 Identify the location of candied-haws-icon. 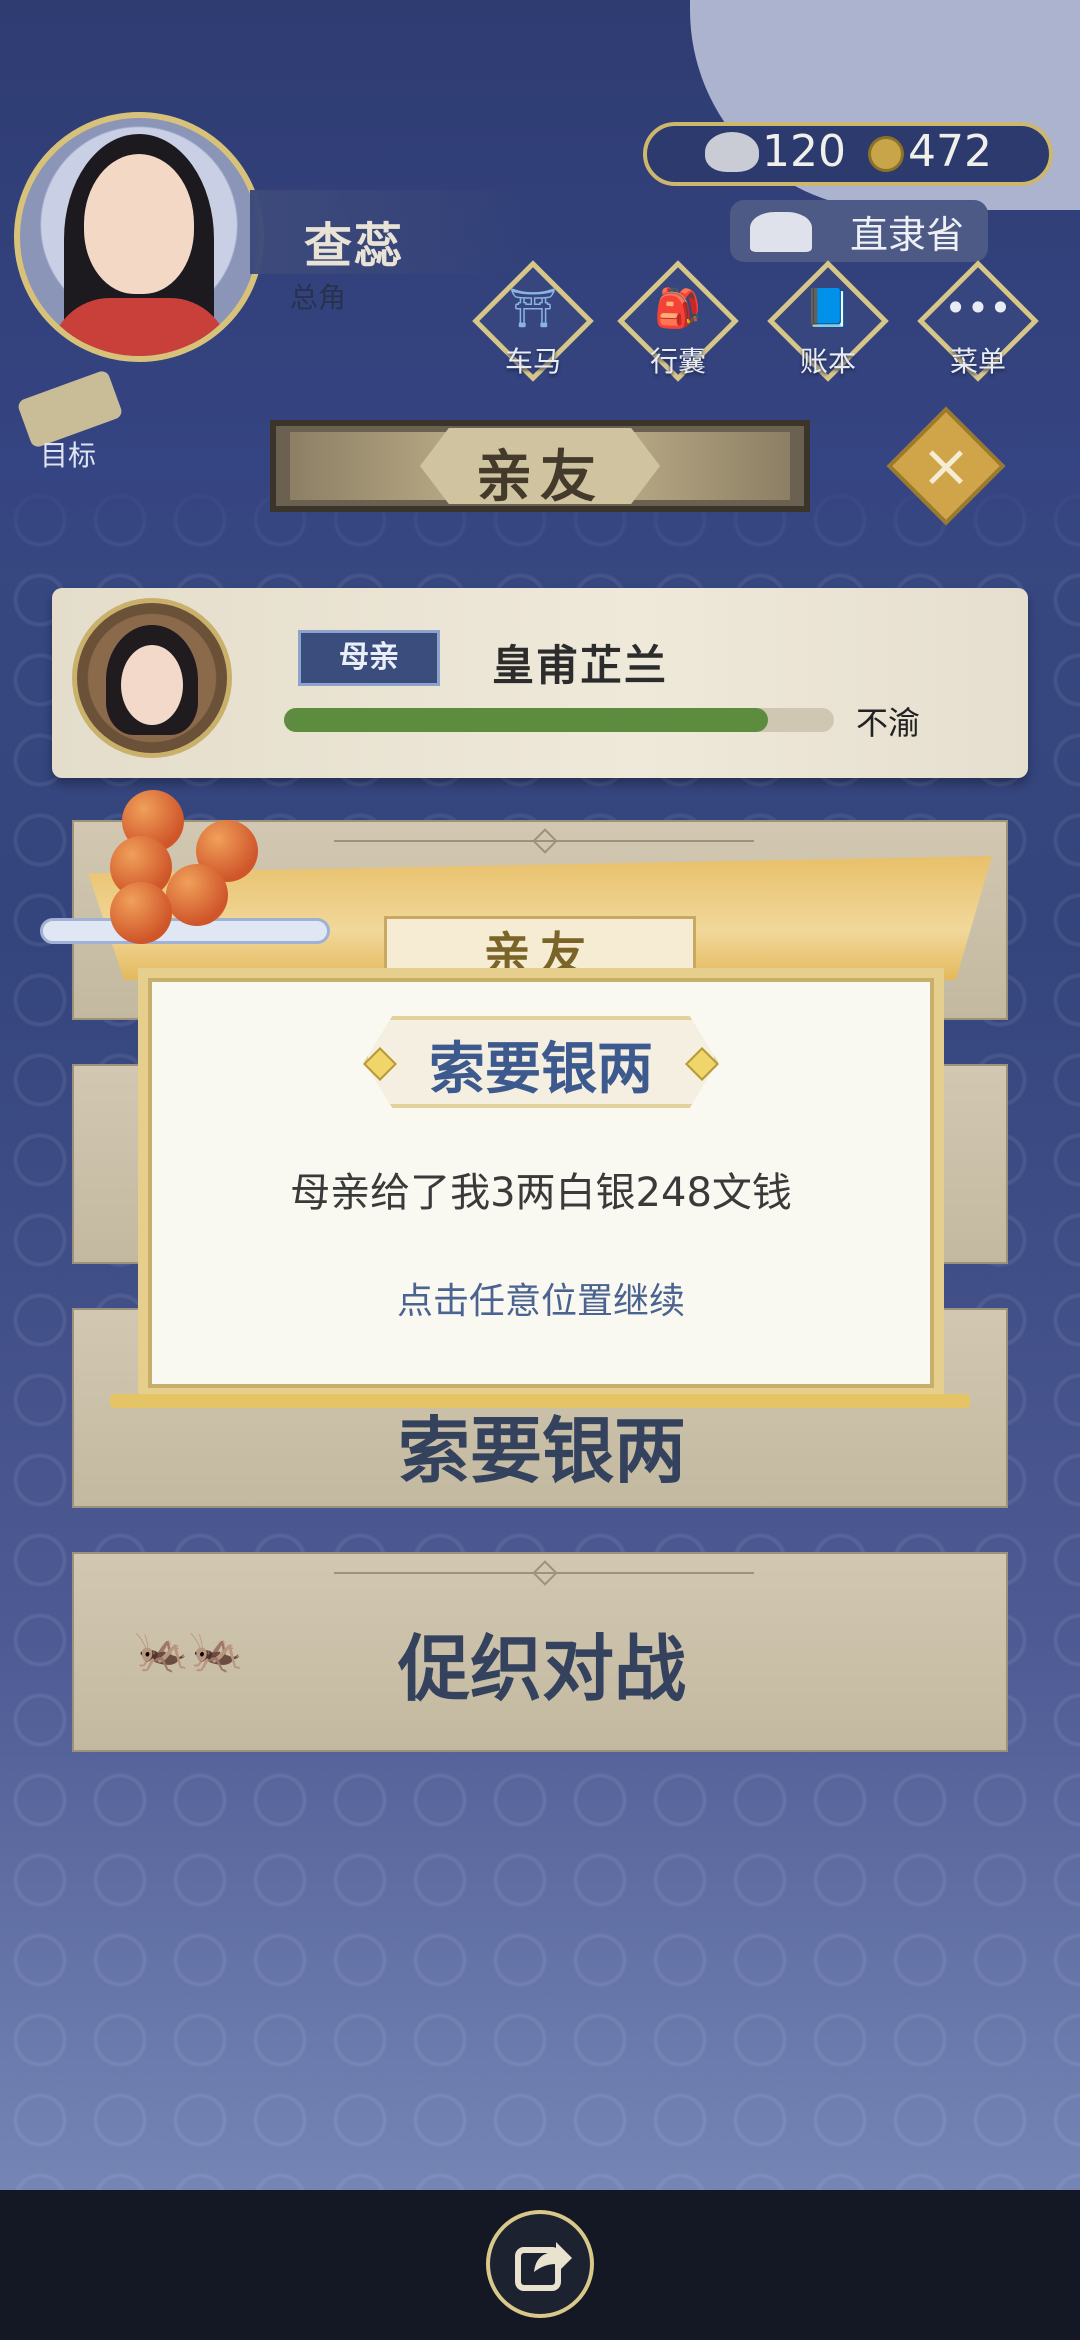
(195, 870).